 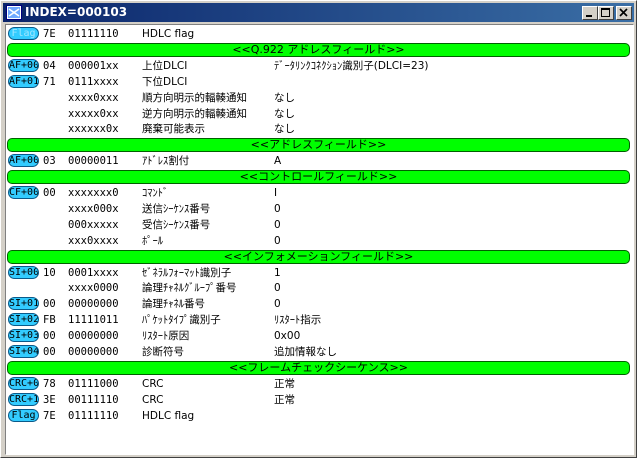 I want to click on title-bar: INDEX=000103, so click(x=318, y=12).